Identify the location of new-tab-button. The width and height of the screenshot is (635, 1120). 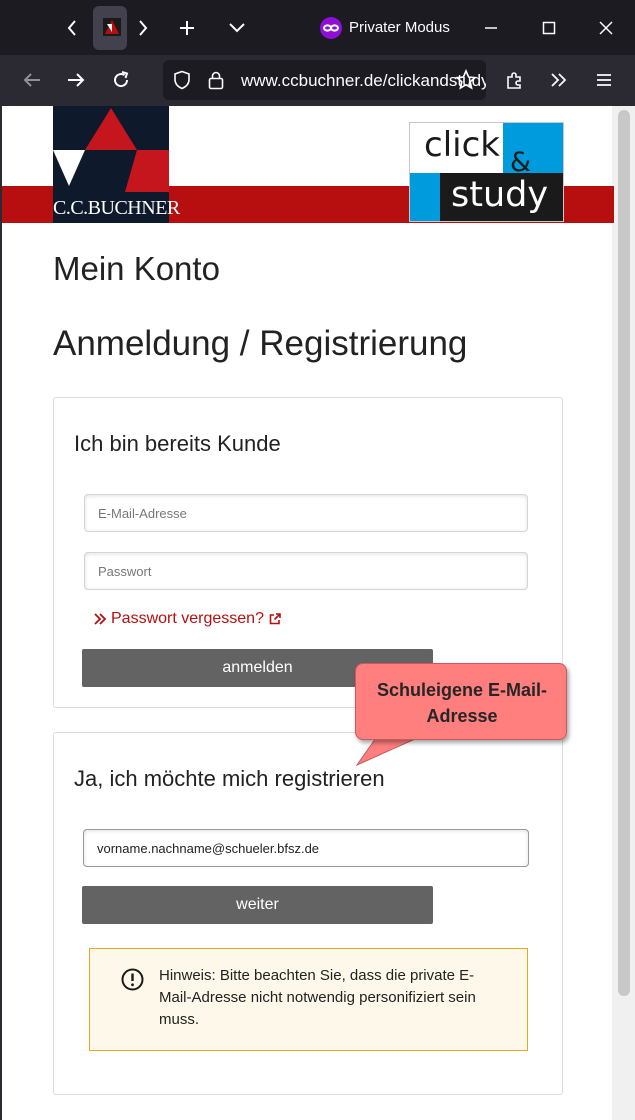
(187, 28).